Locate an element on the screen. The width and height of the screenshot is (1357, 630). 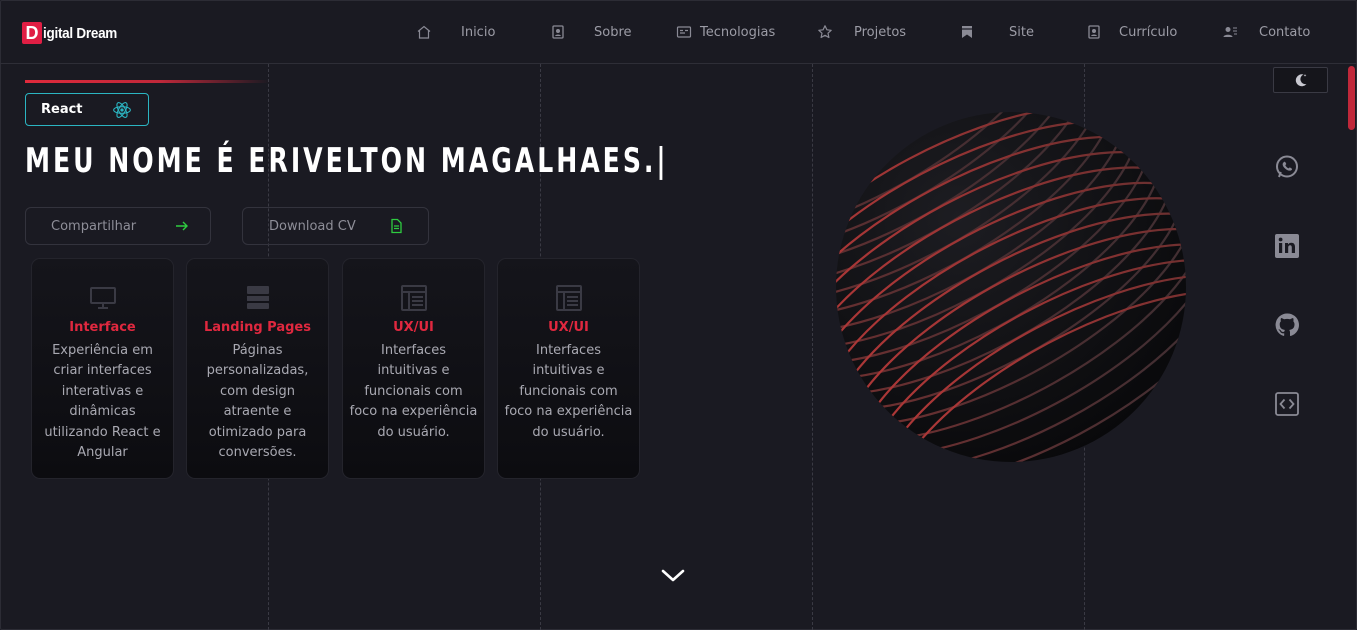
download-cv-button: Download CV is located at coordinates (335, 226).